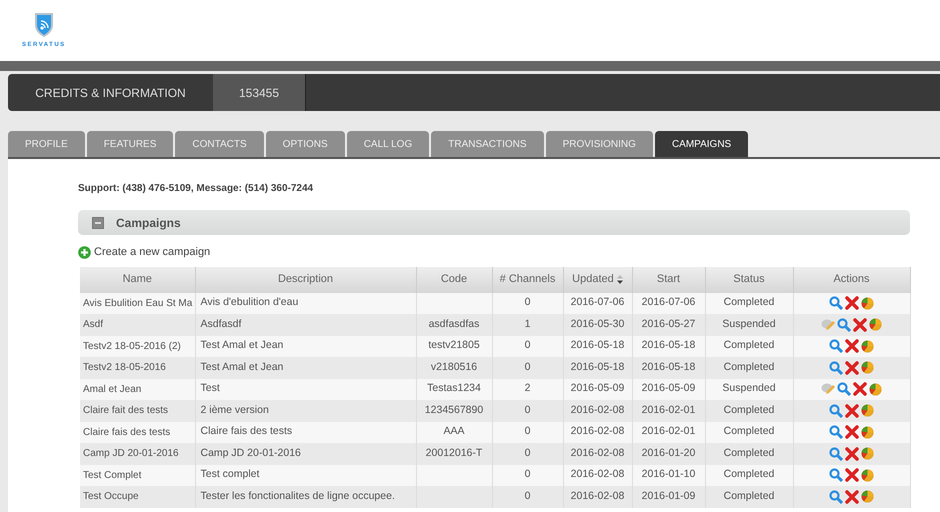 The image size is (940, 512). I want to click on collapse-icon, so click(98, 222).